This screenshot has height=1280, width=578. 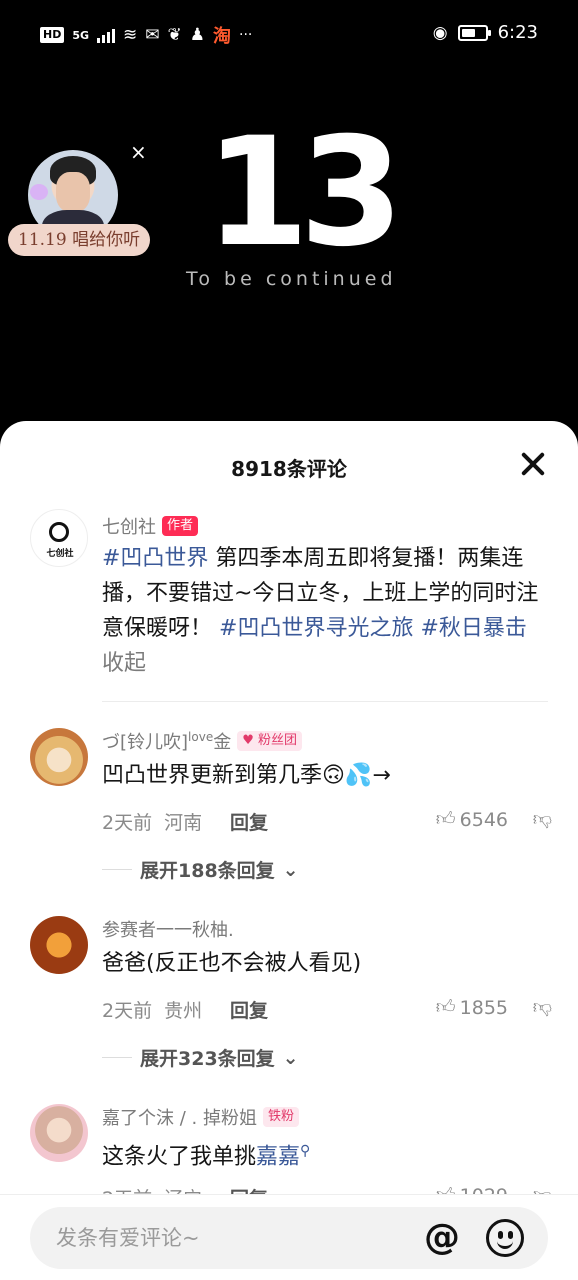 What do you see at coordinates (207, 871) in the screenshot?
I see `expand-replies-label: 展开188条回复` at bounding box center [207, 871].